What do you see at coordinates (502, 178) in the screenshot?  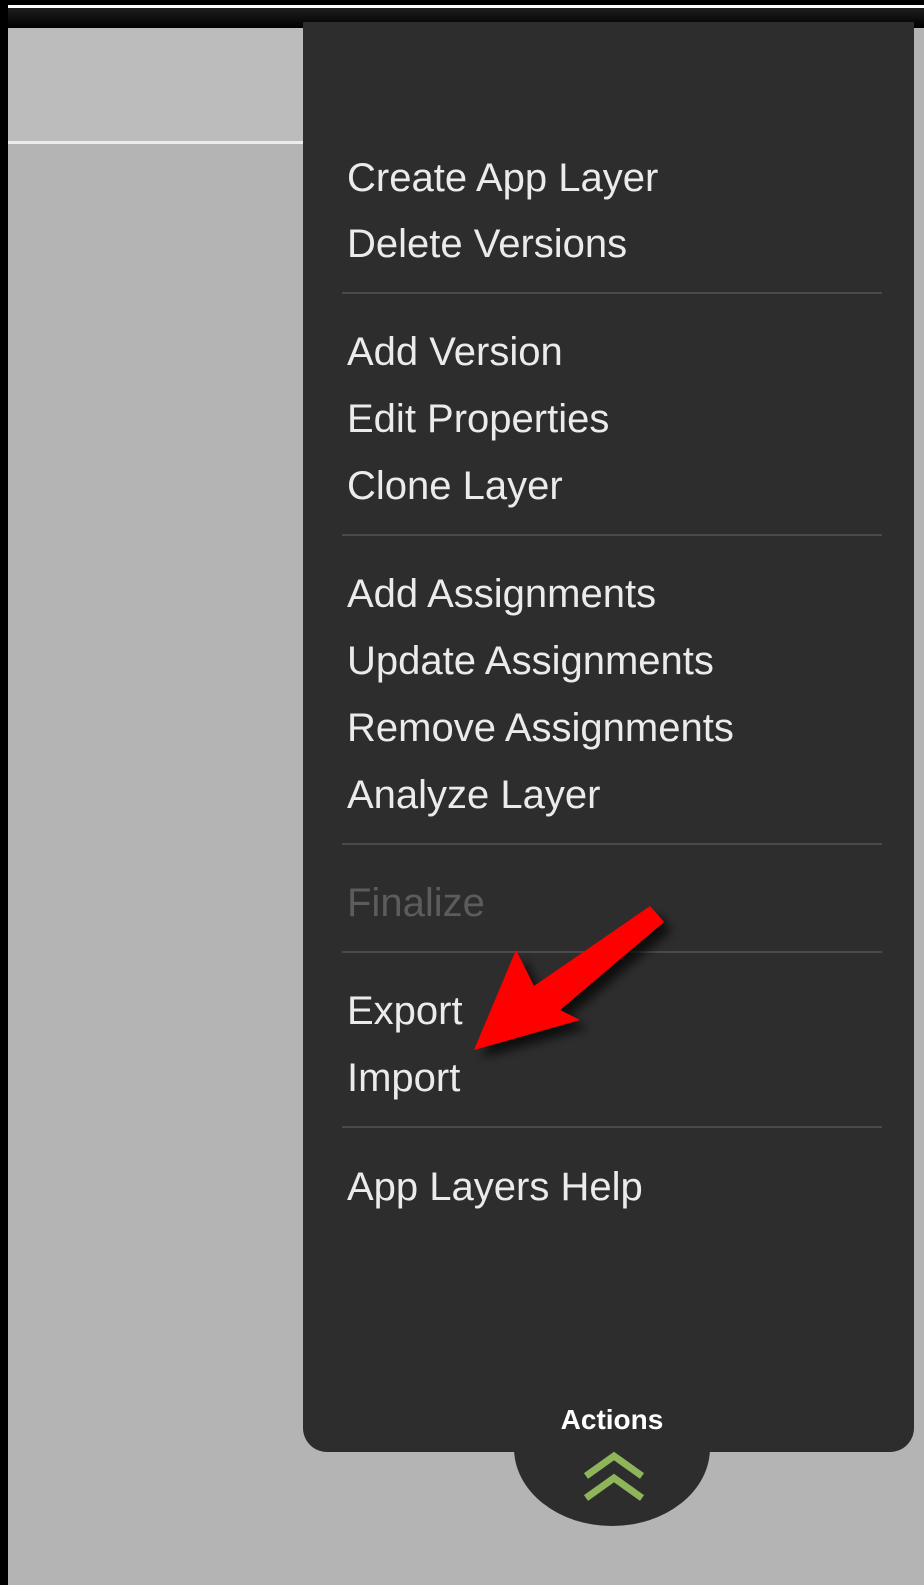 I see `menu-item-create-app-layer: Create App Layer` at bounding box center [502, 178].